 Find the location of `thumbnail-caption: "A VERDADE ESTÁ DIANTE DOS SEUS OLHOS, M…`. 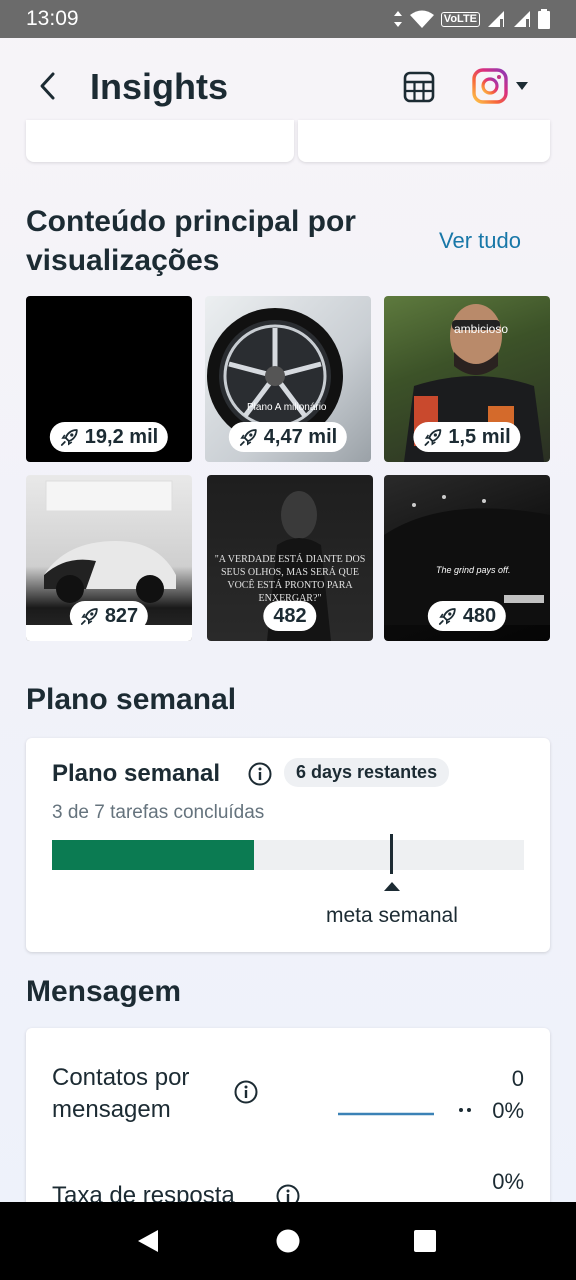

thumbnail-caption: "A VERDADE ESTÁ DIANTE DOS SEUS OLHOS, M… is located at coordinates (290, 579).